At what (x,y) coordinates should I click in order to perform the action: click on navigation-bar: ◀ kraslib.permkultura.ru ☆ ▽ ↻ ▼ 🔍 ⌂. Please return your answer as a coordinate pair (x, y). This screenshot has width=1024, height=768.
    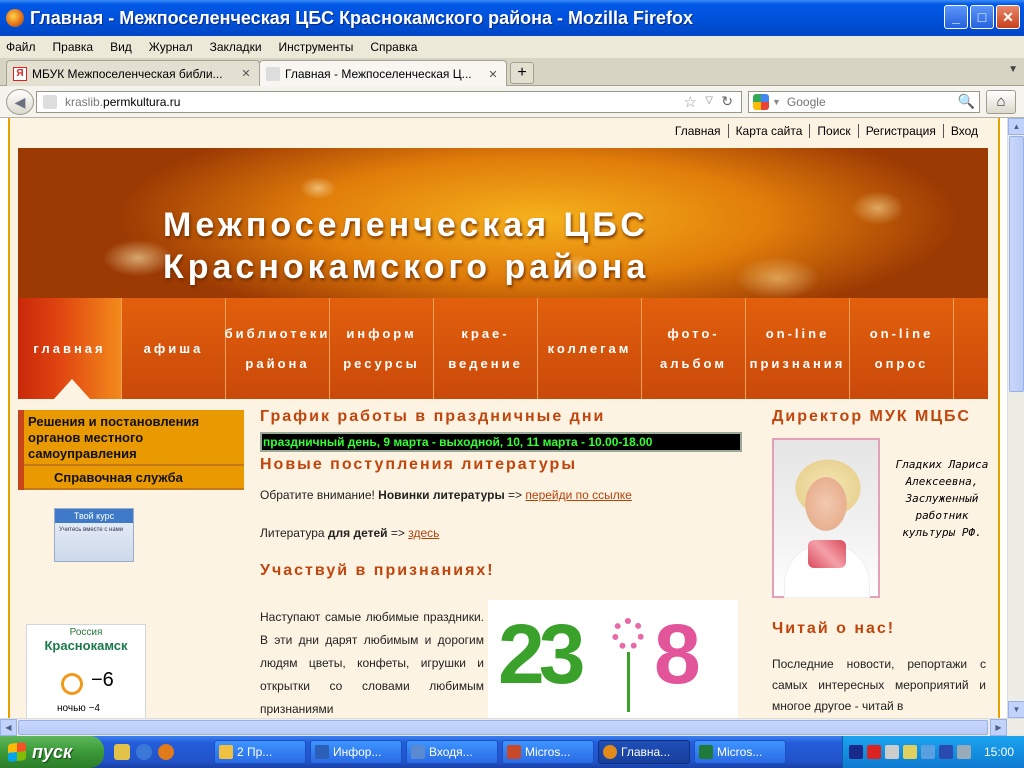
    Looking at the image, I should click on (512, 102).